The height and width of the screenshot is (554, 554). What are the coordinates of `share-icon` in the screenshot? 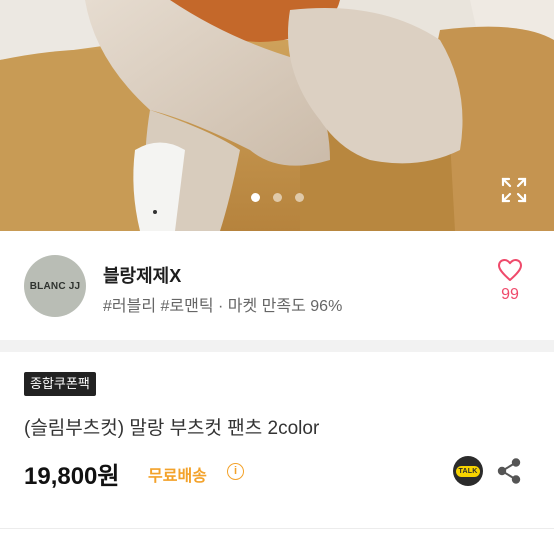 It's located at (509, 471).